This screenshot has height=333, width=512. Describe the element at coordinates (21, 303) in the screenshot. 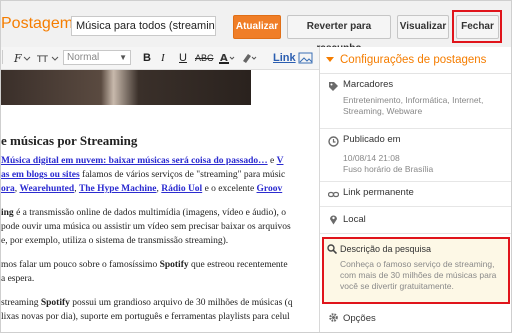

I see `text-span: streaming` at that location.